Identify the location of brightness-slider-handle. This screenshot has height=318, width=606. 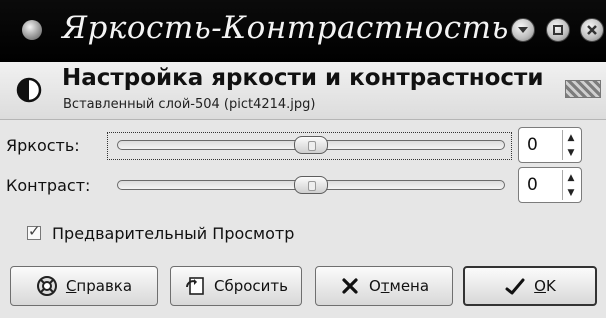
(311, 145).